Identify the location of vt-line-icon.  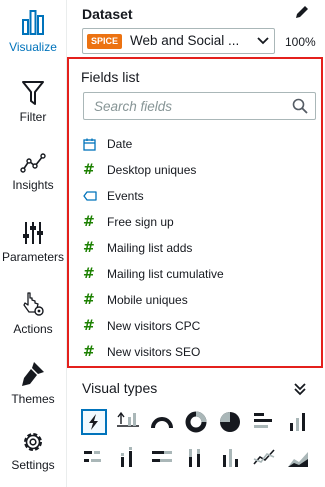
(264, 458).